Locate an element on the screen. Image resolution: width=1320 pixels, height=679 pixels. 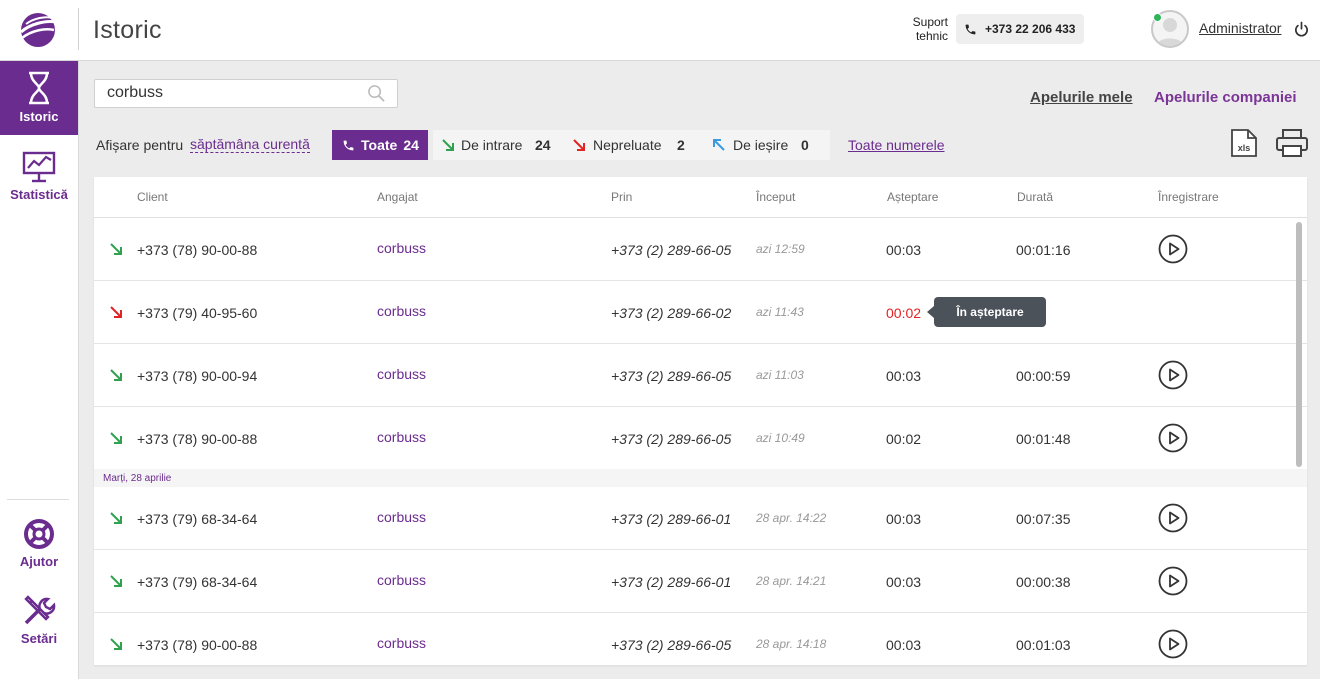
filter-outgoing: De ieșire is located at coordinates (760, 145).